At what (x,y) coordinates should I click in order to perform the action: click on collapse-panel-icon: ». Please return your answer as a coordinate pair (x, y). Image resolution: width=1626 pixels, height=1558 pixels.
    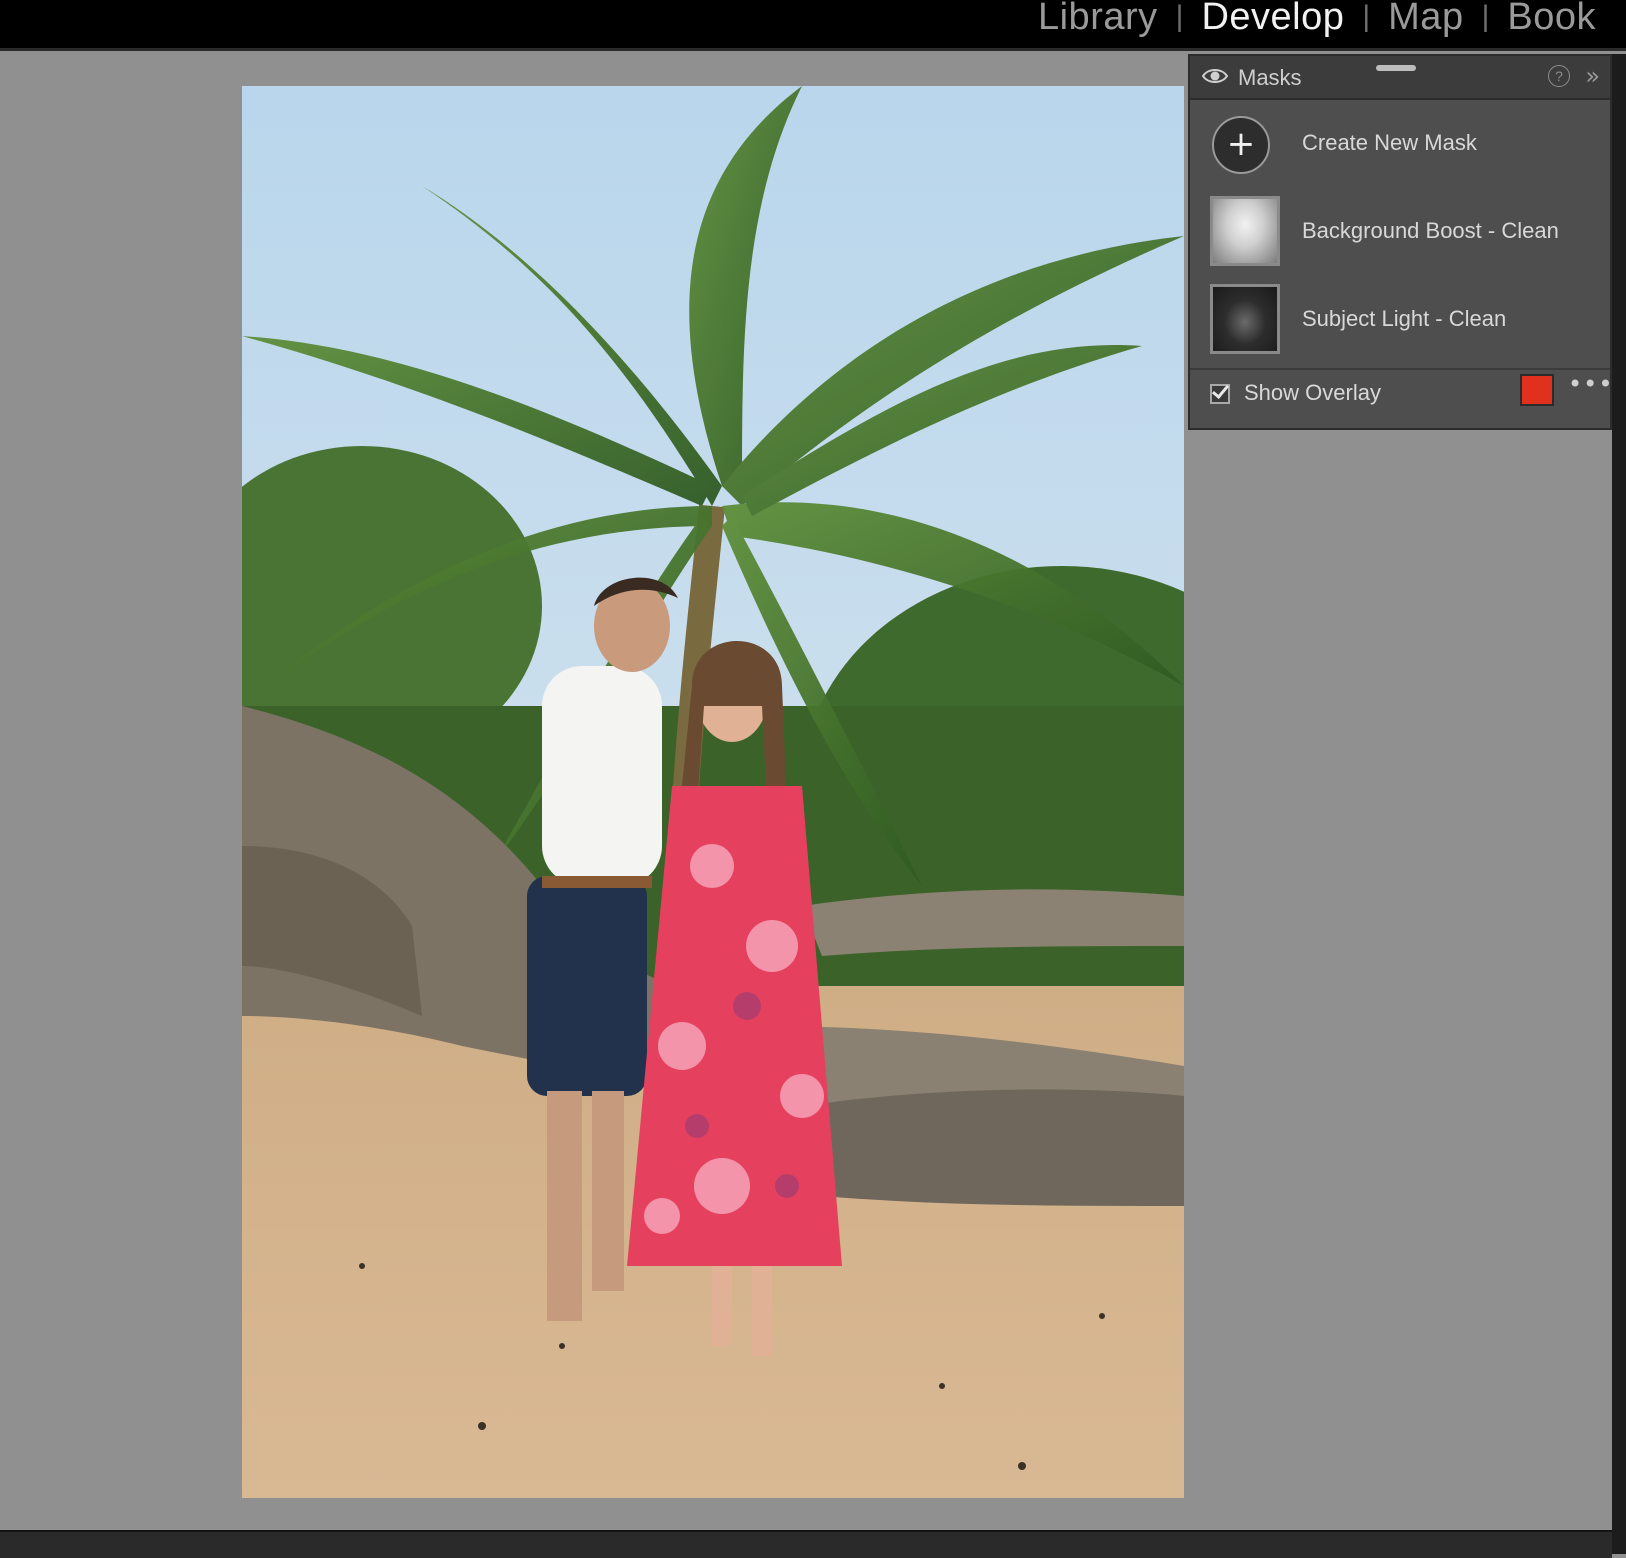
    Looking at the image, I should click on (1592, 76).